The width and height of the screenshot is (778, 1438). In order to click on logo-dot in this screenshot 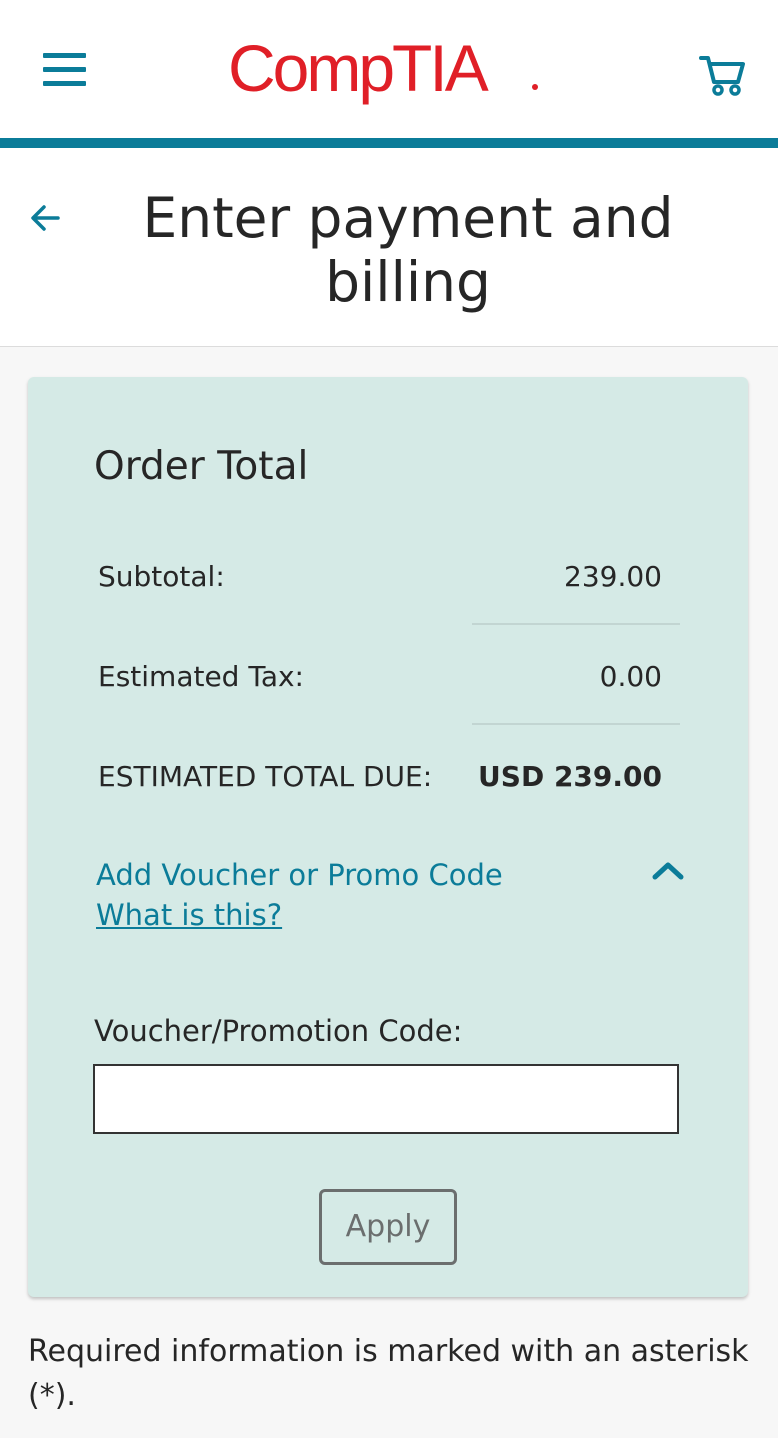, I will do `click(535, 87)`.